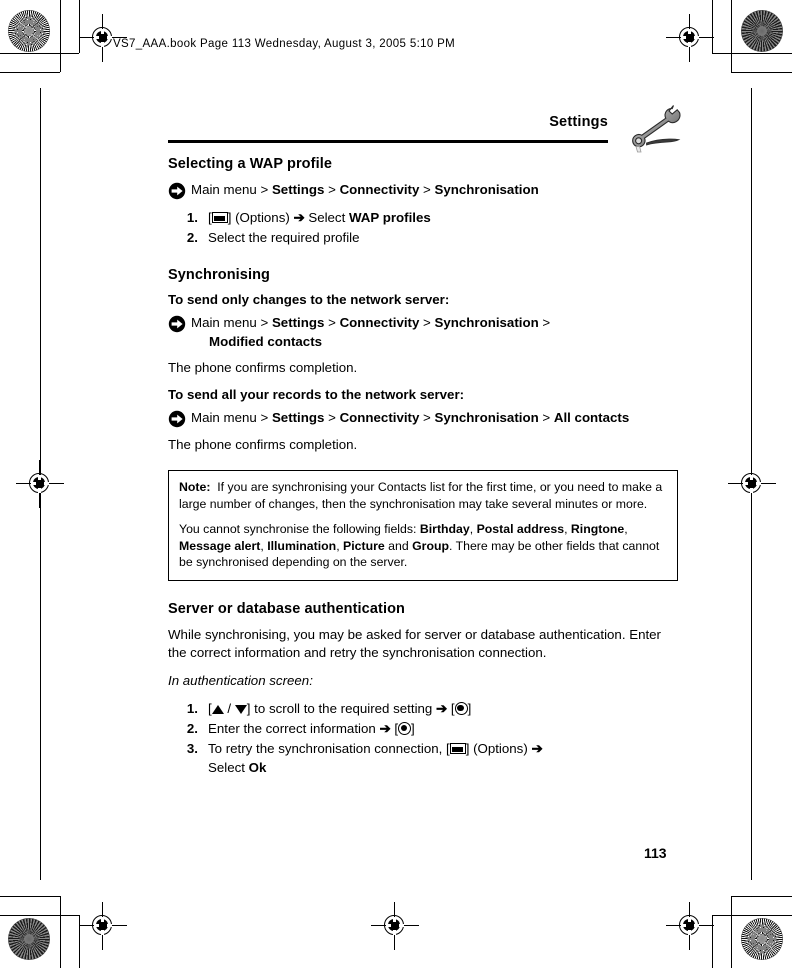 Image resolution: width=792 pixels, height=968 pixels. Describe the element at coordinates (591, 417) in the screenshot. I see `crumb-all-contacts: All contacts` at that location.